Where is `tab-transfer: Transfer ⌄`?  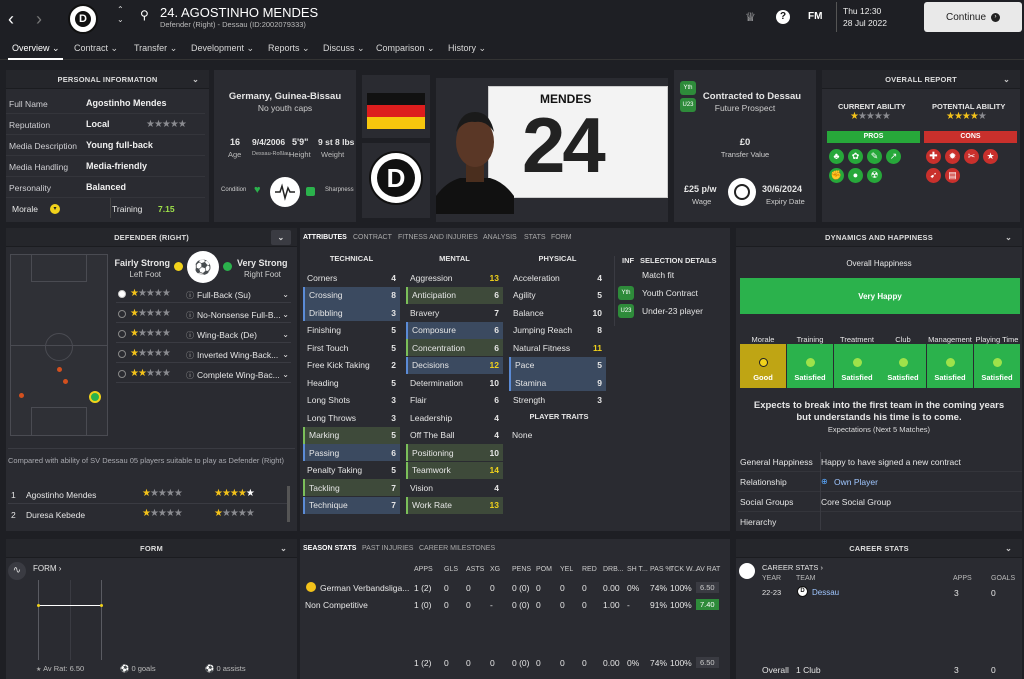 tab-transfer: Transfer ⌄ is located at coordinates (155, 48).